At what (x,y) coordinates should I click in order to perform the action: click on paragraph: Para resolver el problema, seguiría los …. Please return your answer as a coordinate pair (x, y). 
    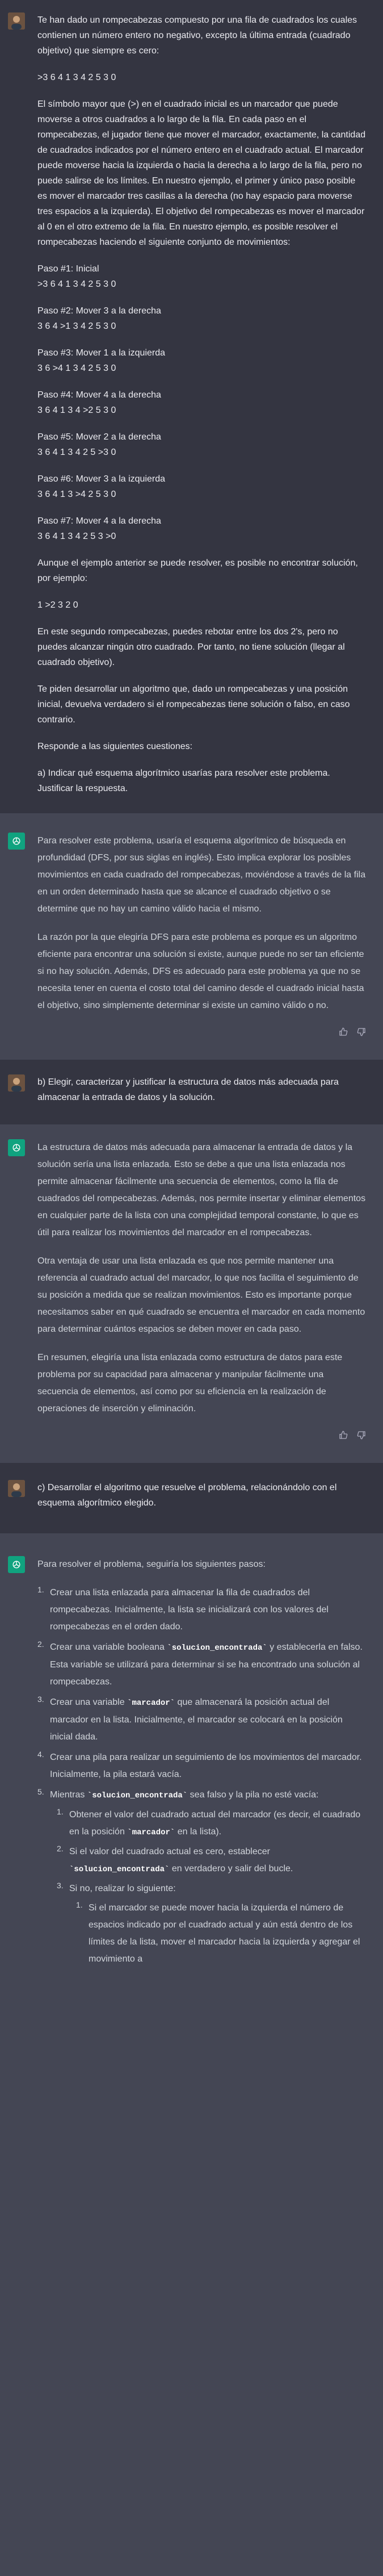
    Looking at the image, I should click on (151, 1564).